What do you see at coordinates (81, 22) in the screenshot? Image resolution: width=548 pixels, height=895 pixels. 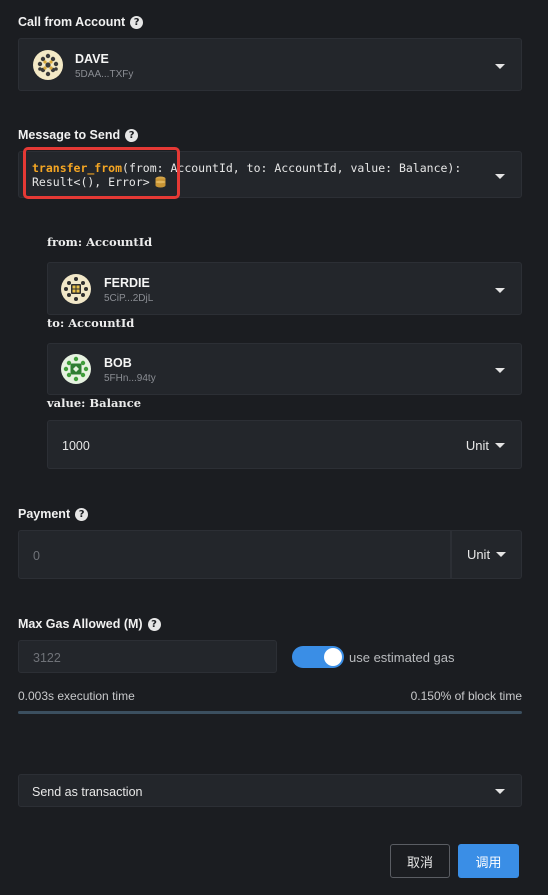 I see `call-from-label: Call from Account ?` at bounding box center [81, 22].